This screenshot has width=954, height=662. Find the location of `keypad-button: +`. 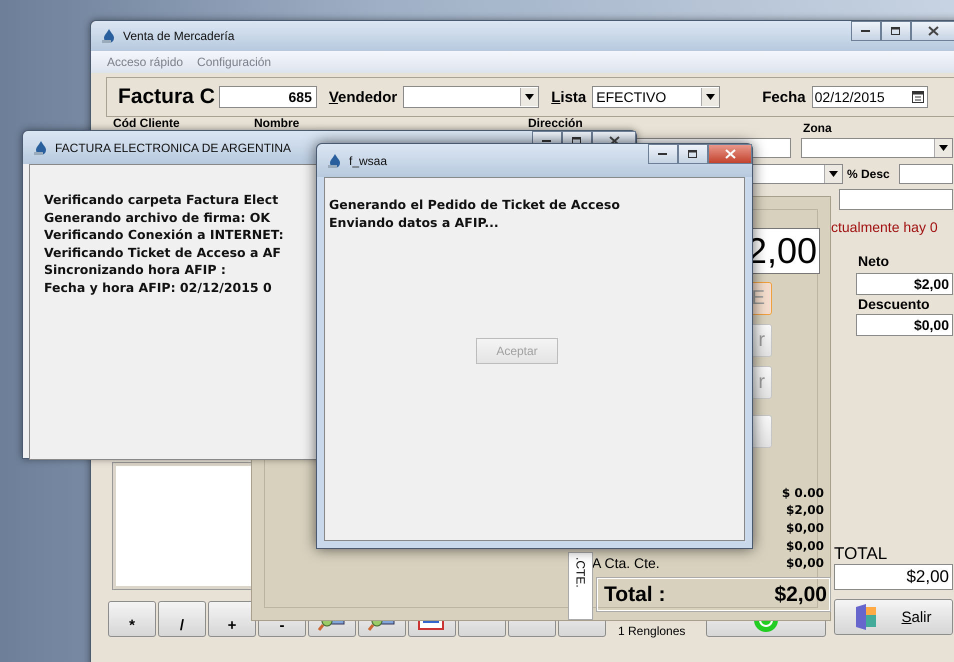

keypad-button: + is located at coordinates (232, 619).